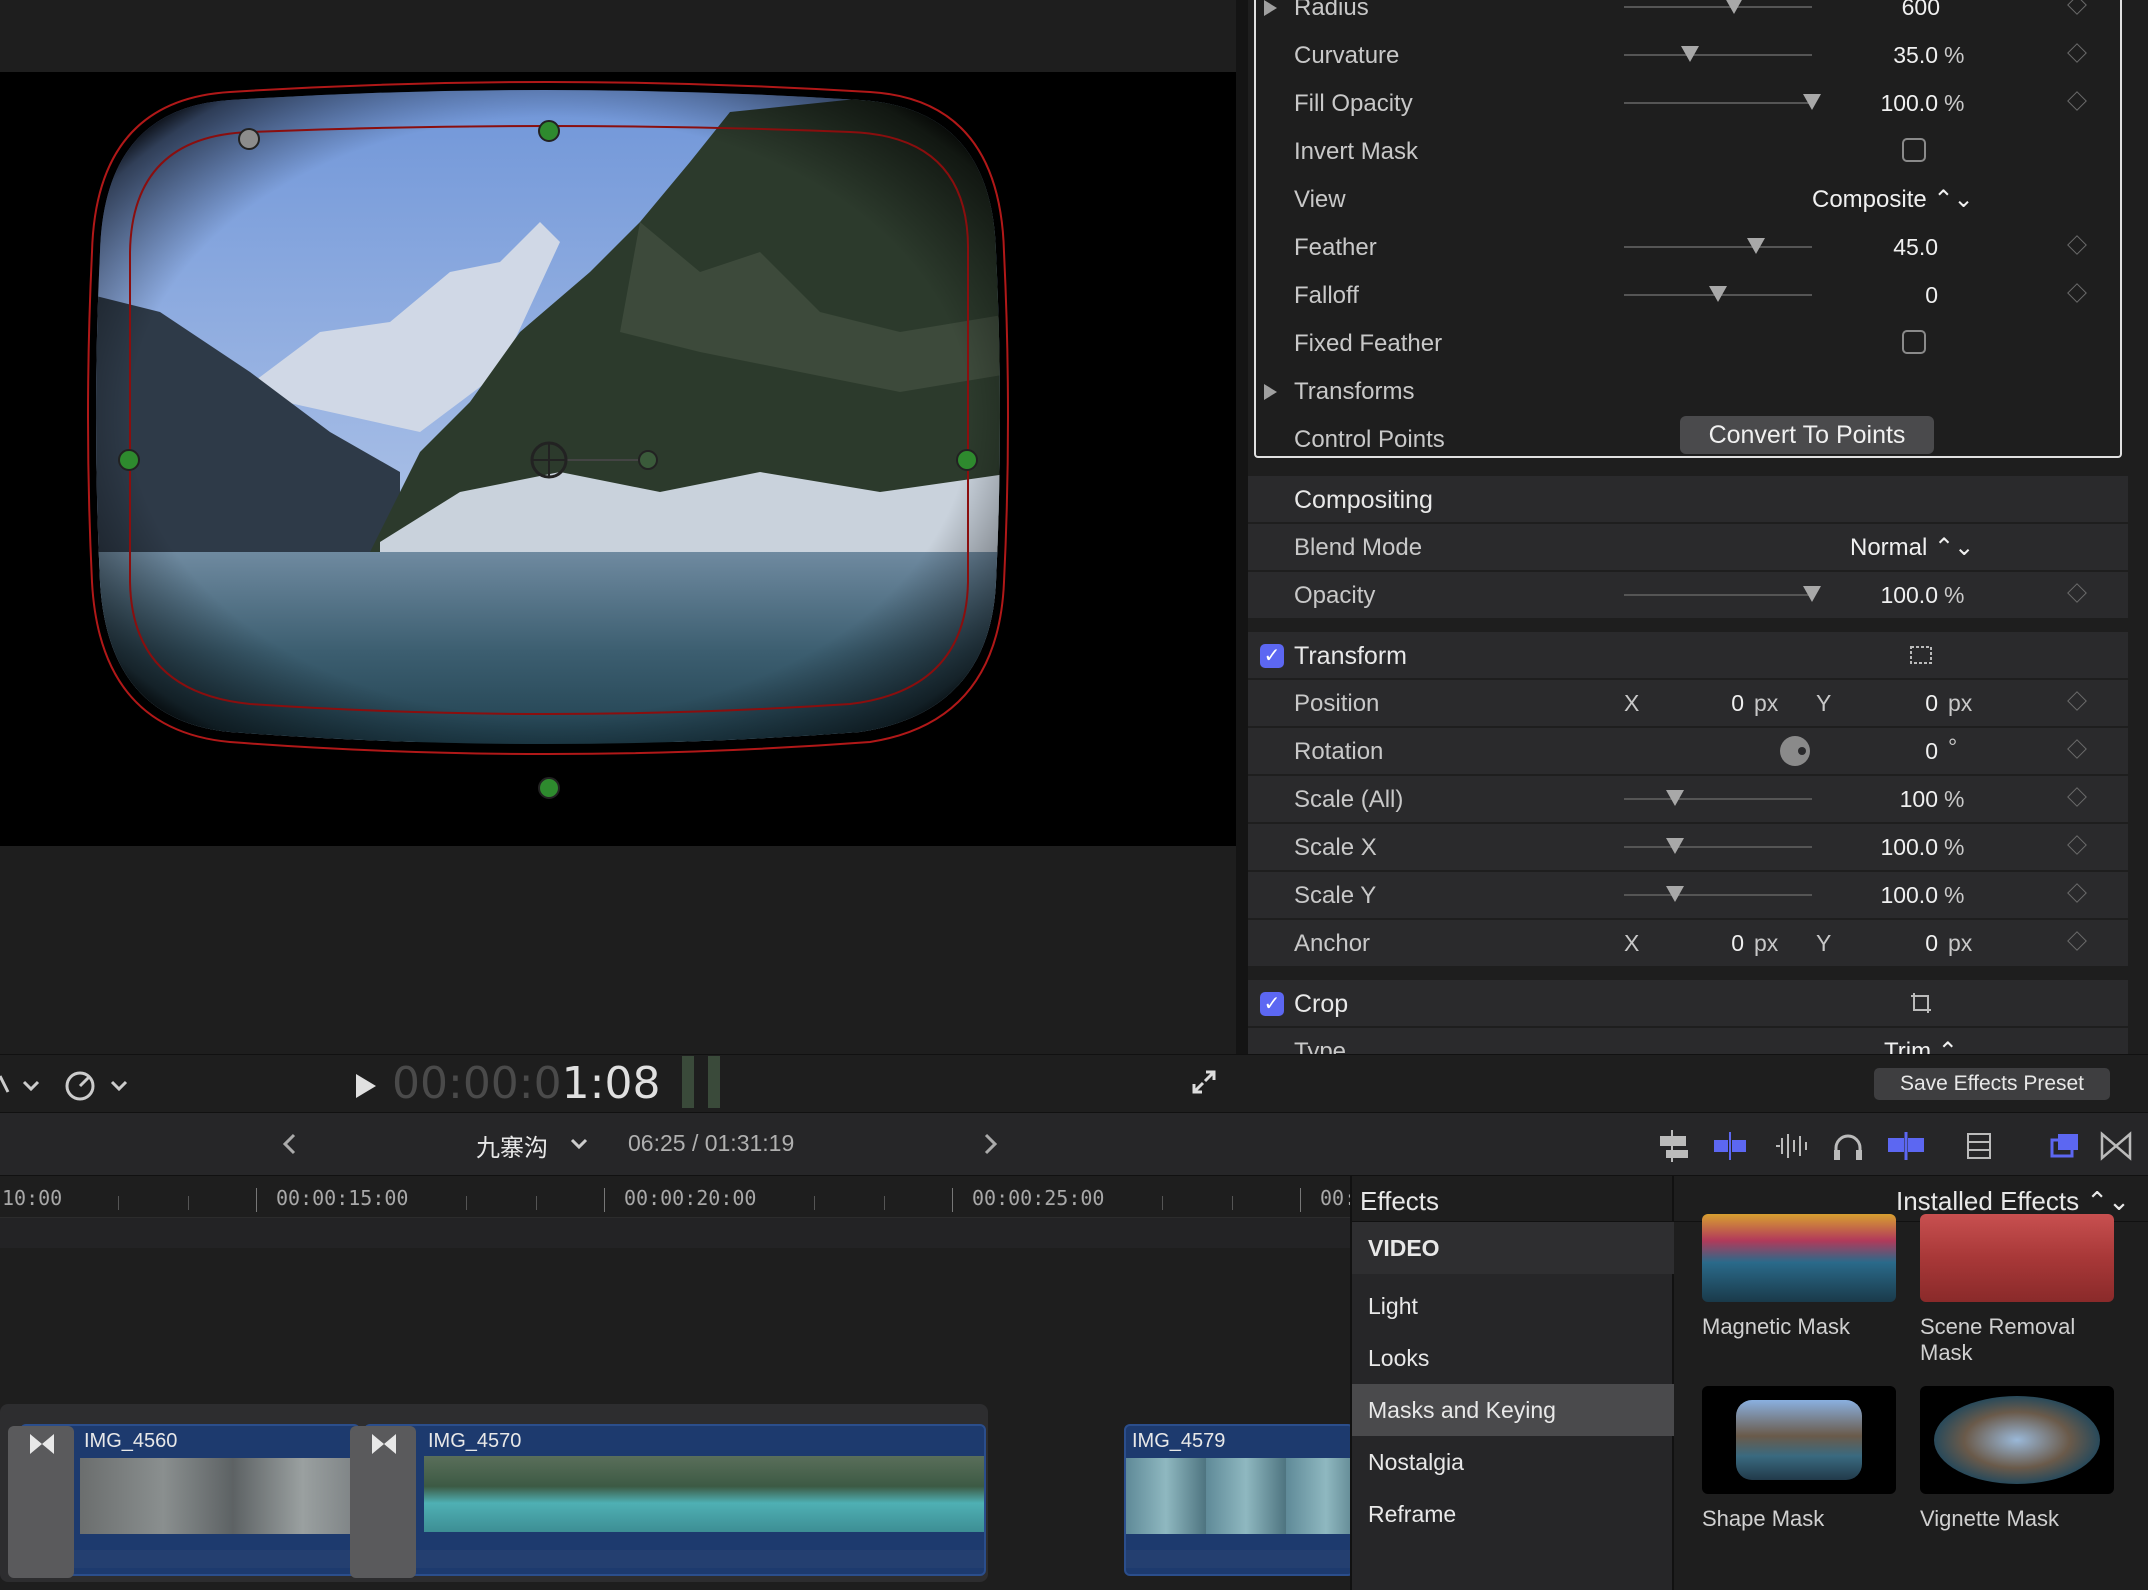  I want to click on audio-meter-right, so click(714, 1082).